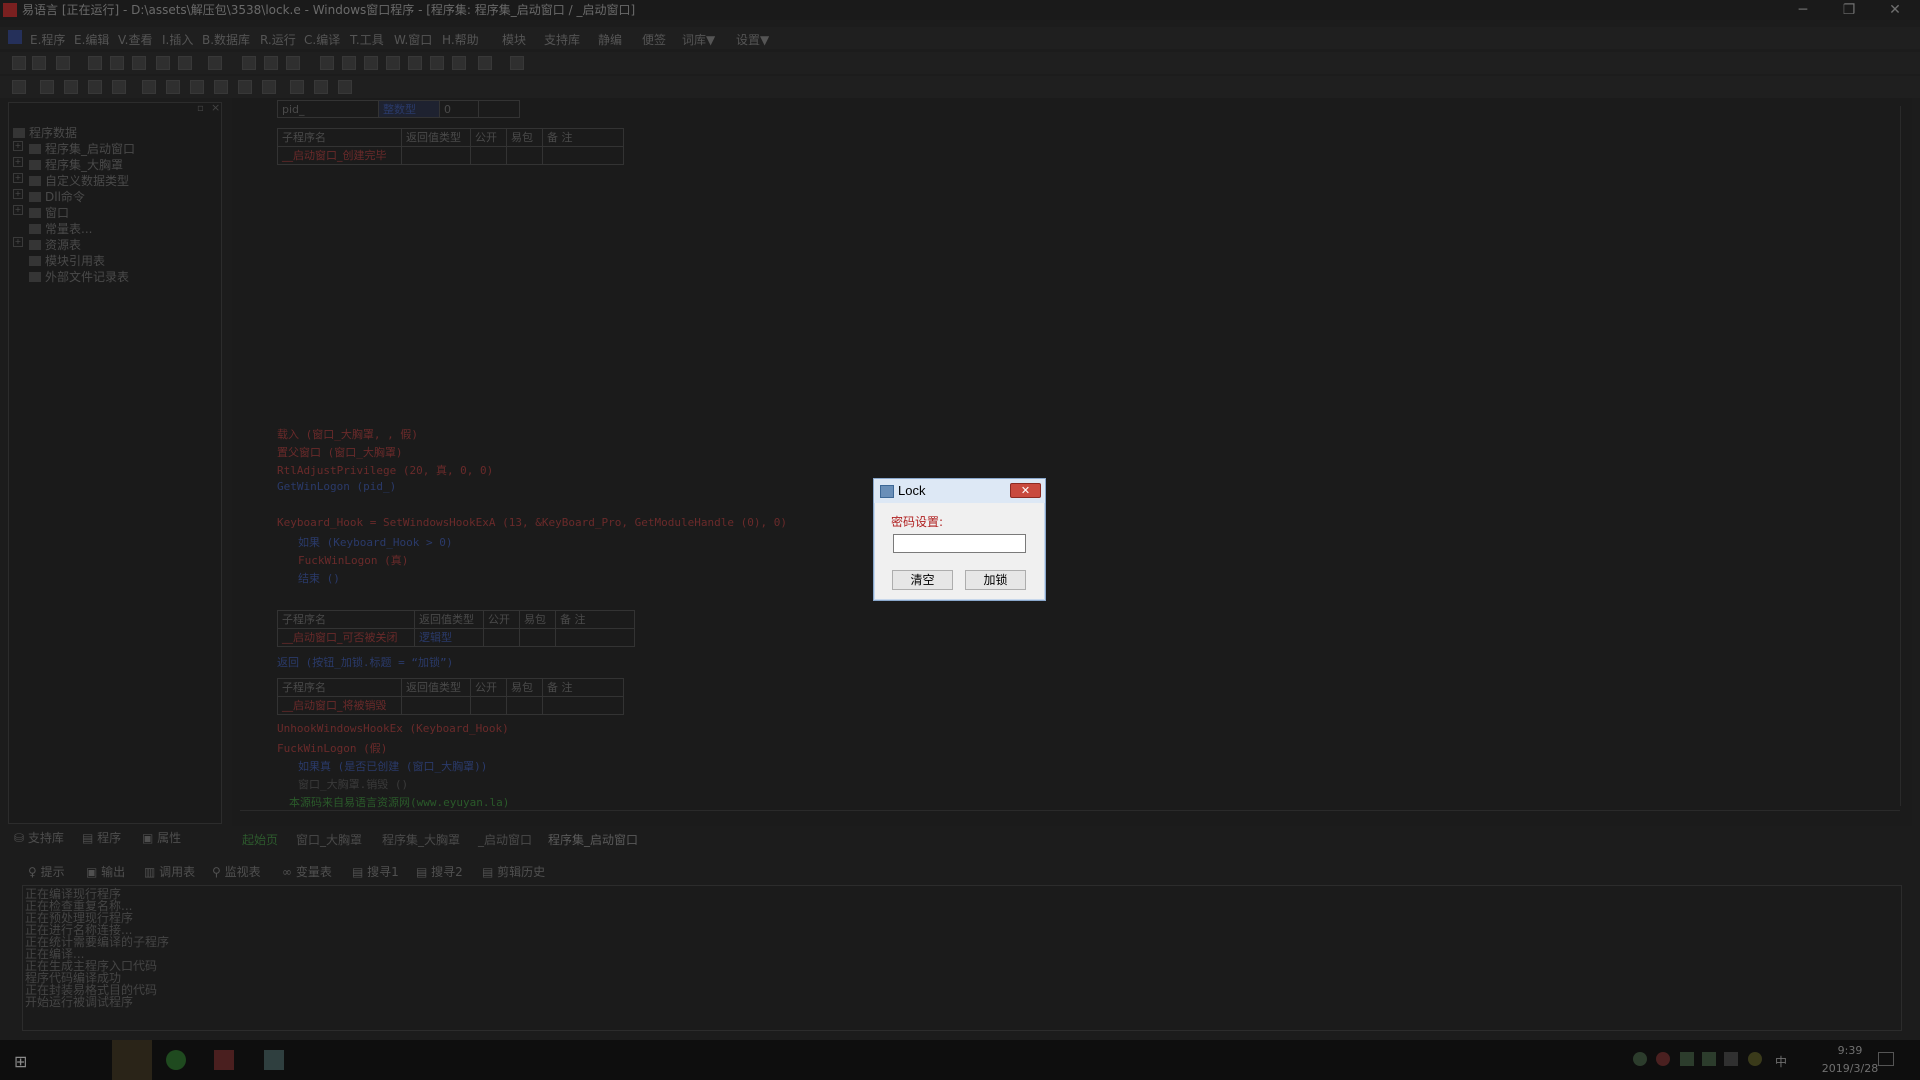 The height and width of the screenshot is (1080, 1920). I want to click on align-middle-icon, so click(119, 87).